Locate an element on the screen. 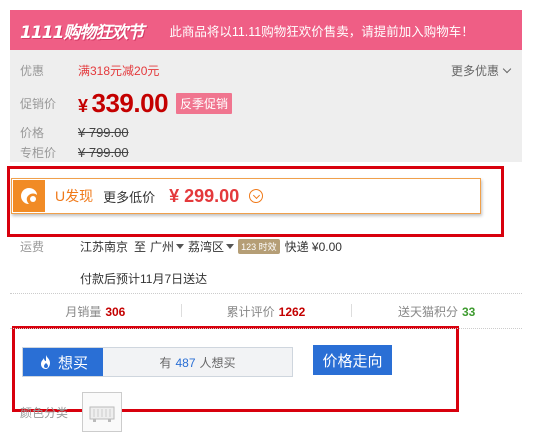 The height and width of the screenshot is (442, 558). banner-message: 此商品将以11.11购物狂欢价售卖，请提前加入购物车！ is located at coordinates (321, 31).